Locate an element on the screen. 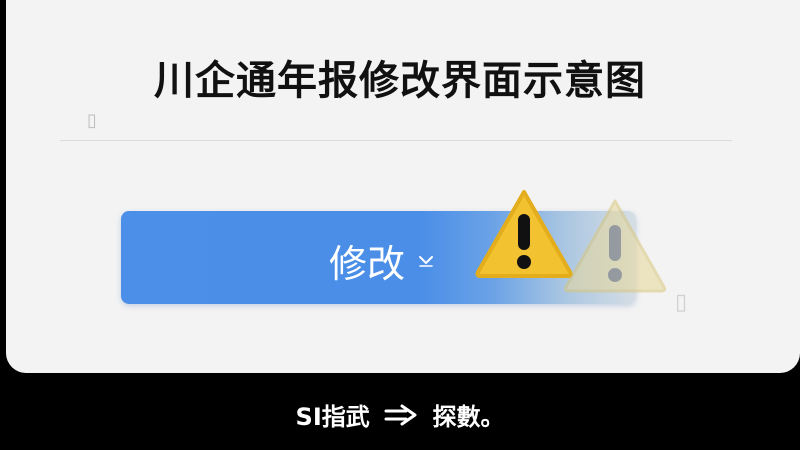 The height and width of the screenshot is (450, 800). warning-icon-faded is located at coordinates (615, 246).